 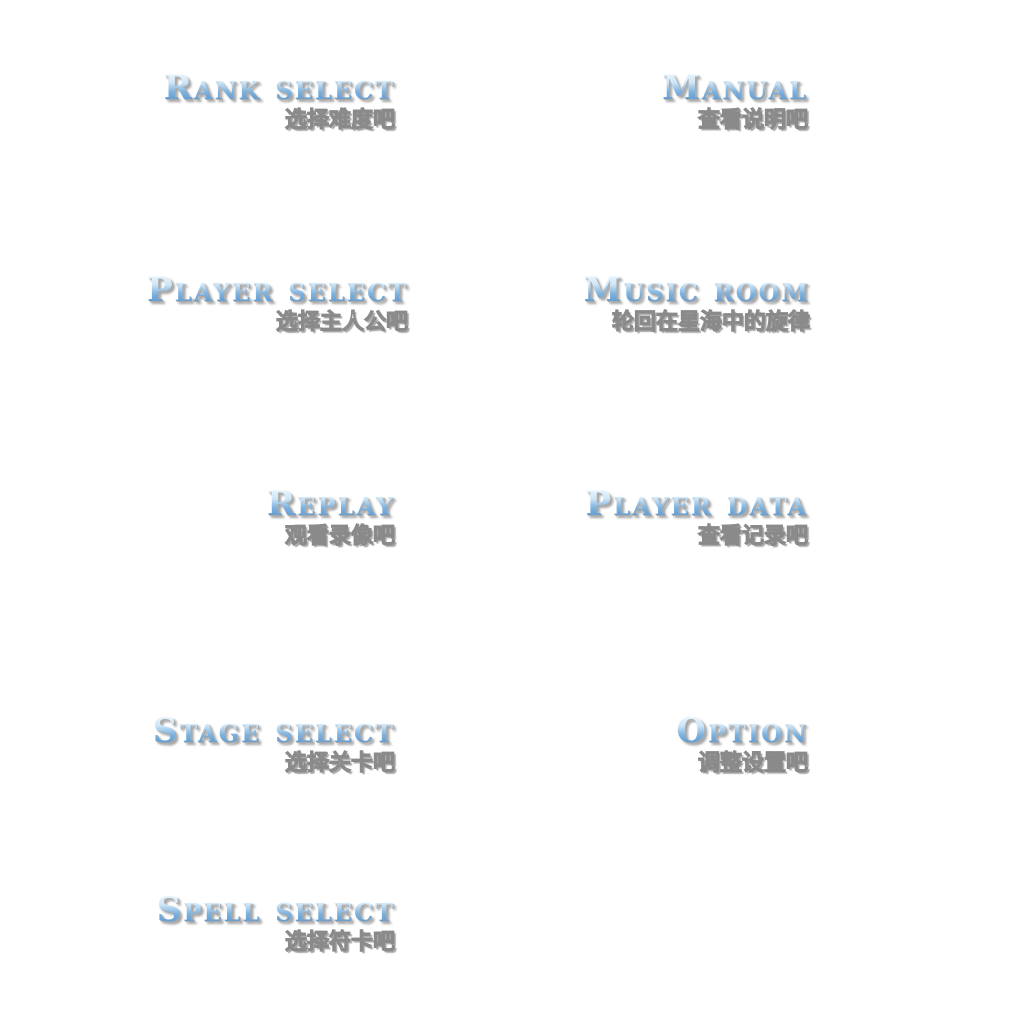 I want to click on spell-select-item: Spell select 选择符卡吧, so click(x=263, y=924).